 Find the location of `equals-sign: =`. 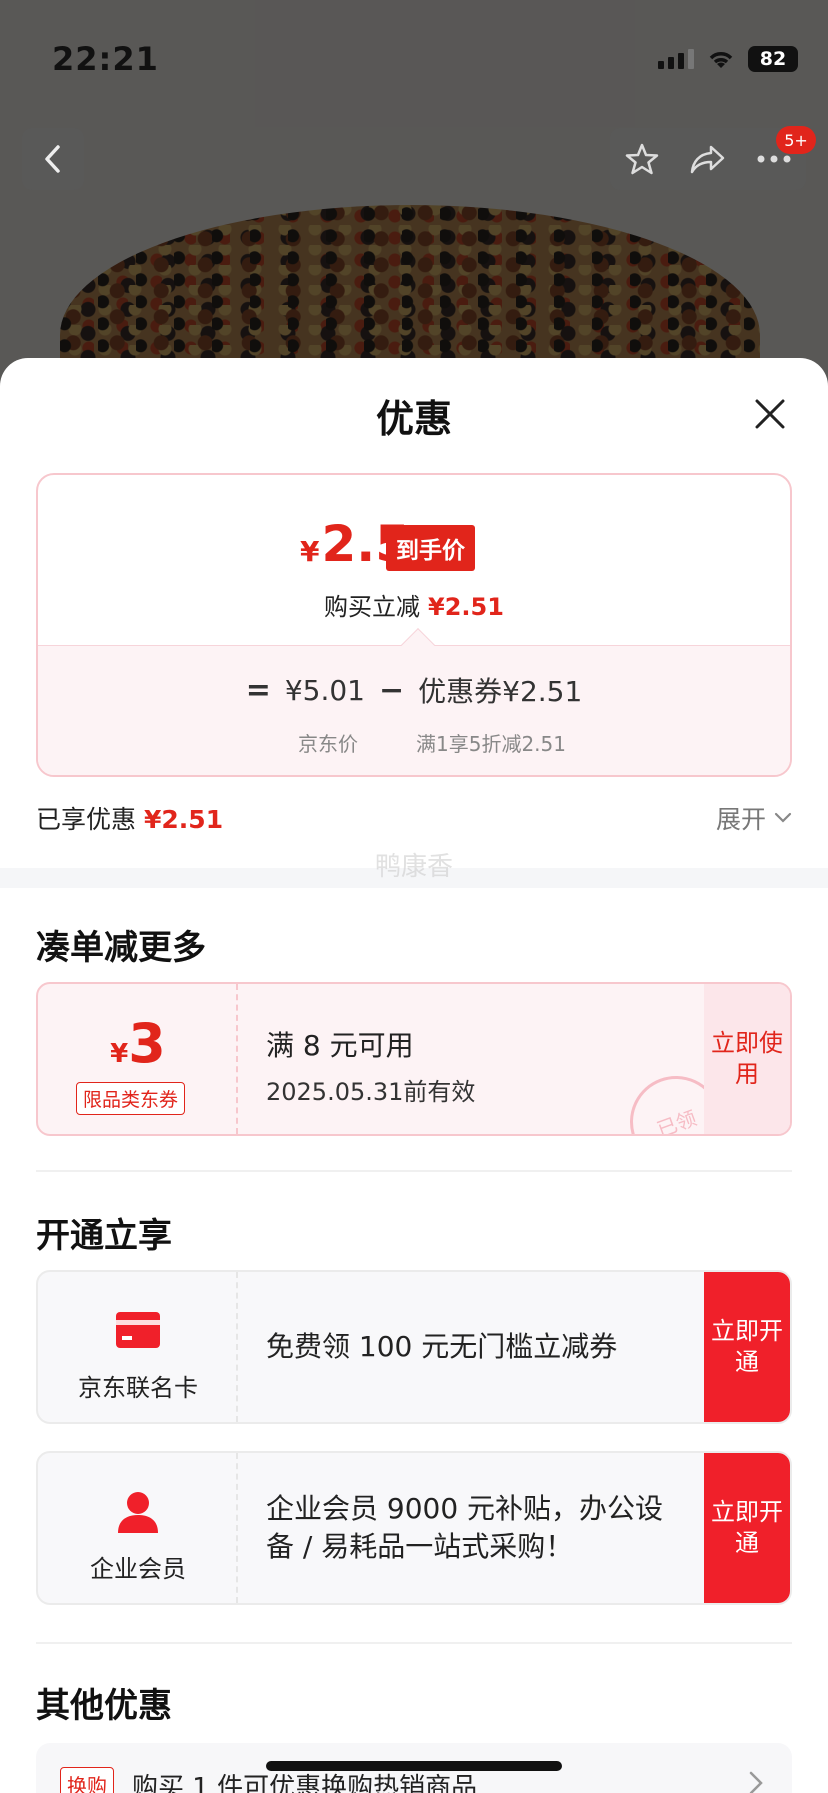

equals-sign: = is located at coordinates (258, 690).